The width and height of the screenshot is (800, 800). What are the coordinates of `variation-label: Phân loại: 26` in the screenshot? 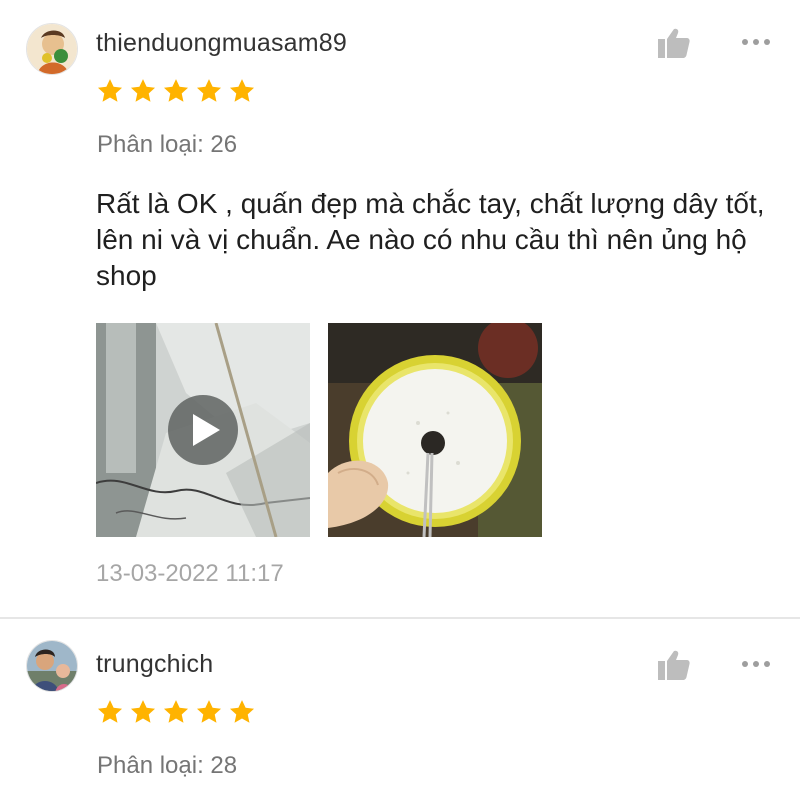 It's located at (167, 144).